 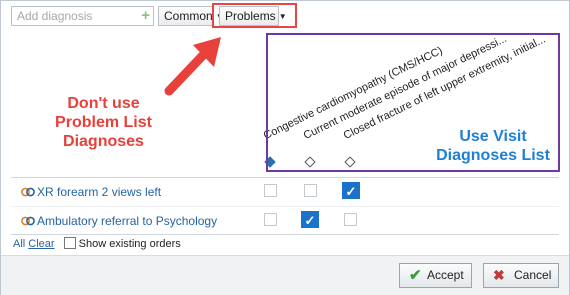 I want to click on common-dropdown: Common▼, so click(x=191, y=16).